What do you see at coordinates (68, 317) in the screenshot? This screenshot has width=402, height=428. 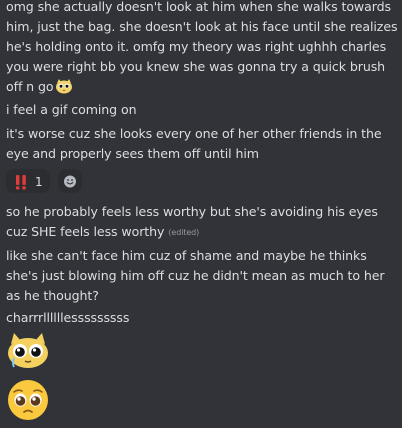 I see `message-6-text: charrrllllllesssssssss` at bounding box center [68, 317].